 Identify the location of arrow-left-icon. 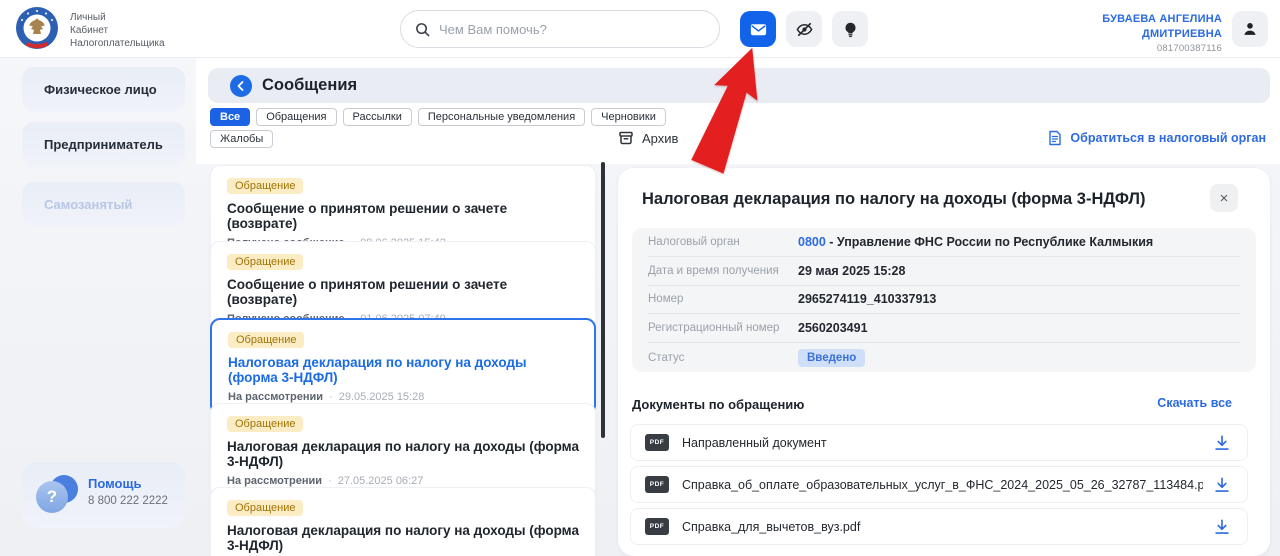
(240, 86).